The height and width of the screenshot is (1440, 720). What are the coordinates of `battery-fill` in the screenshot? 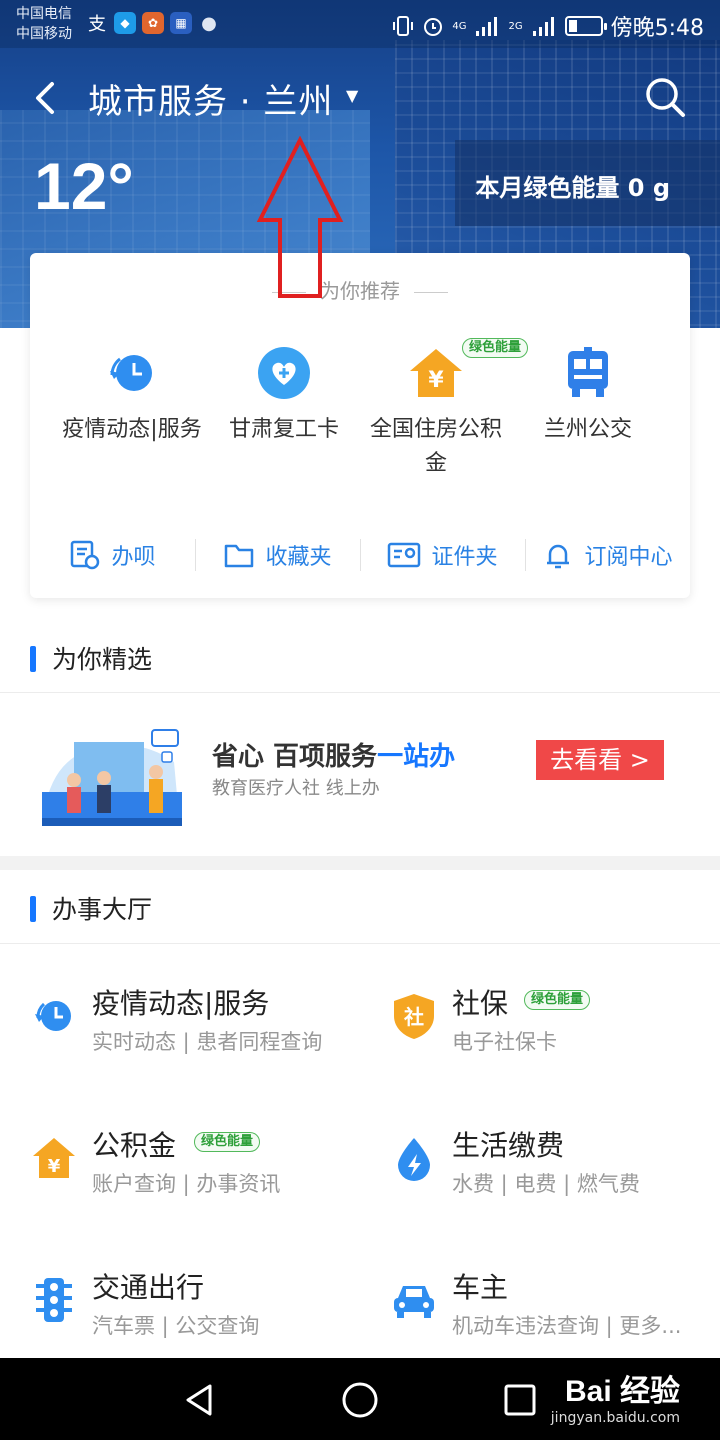 It's located at (572, 26).